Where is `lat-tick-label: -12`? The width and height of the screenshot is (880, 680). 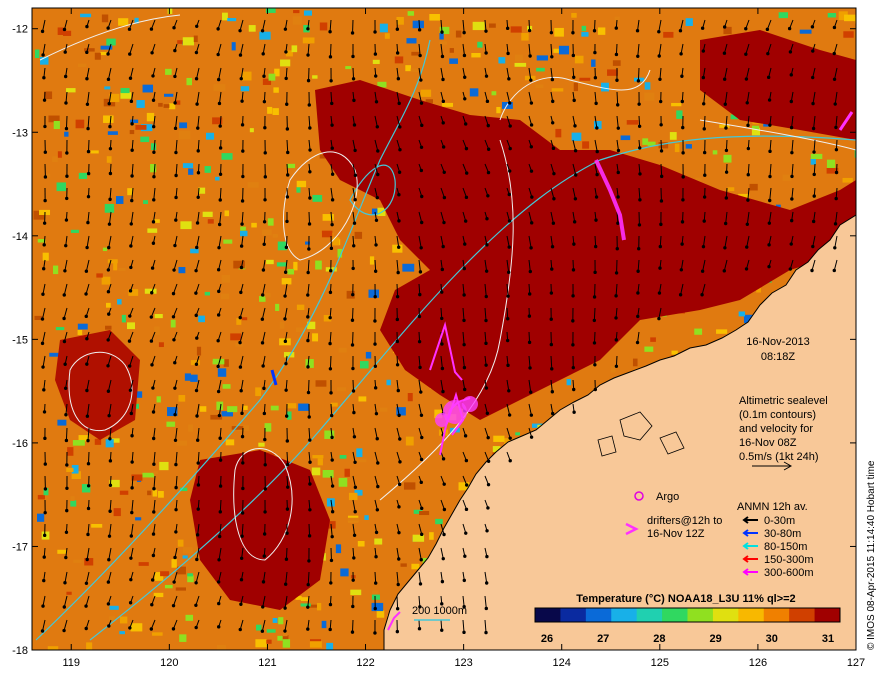 lat-tick-label: -12 is located at coordinates (20, 30).